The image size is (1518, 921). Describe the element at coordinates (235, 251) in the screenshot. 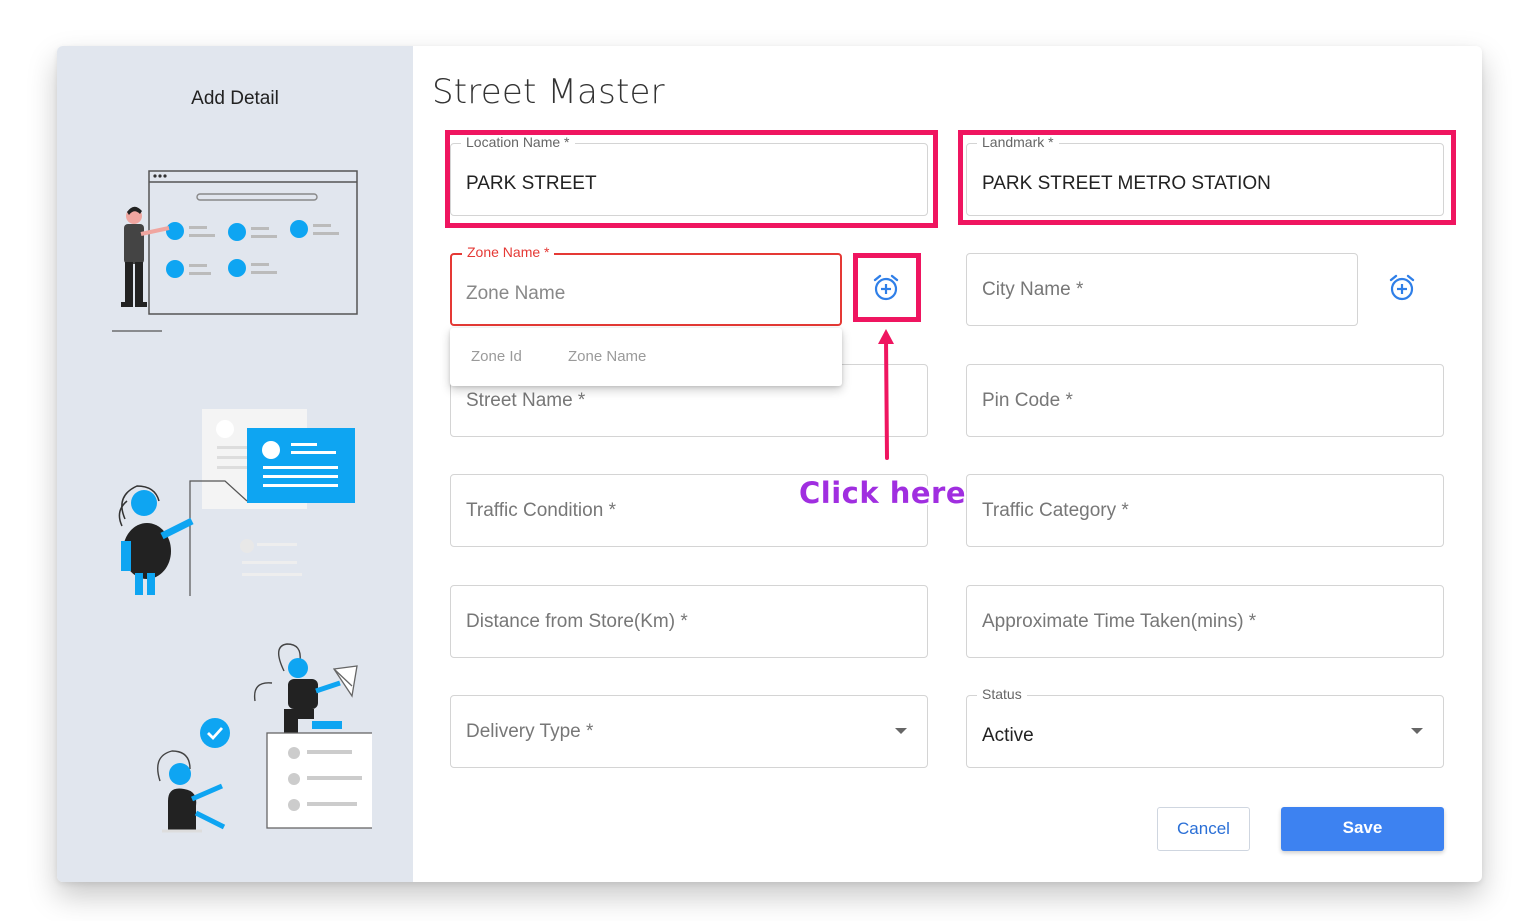

I see `dashboard-illustration` at that location.